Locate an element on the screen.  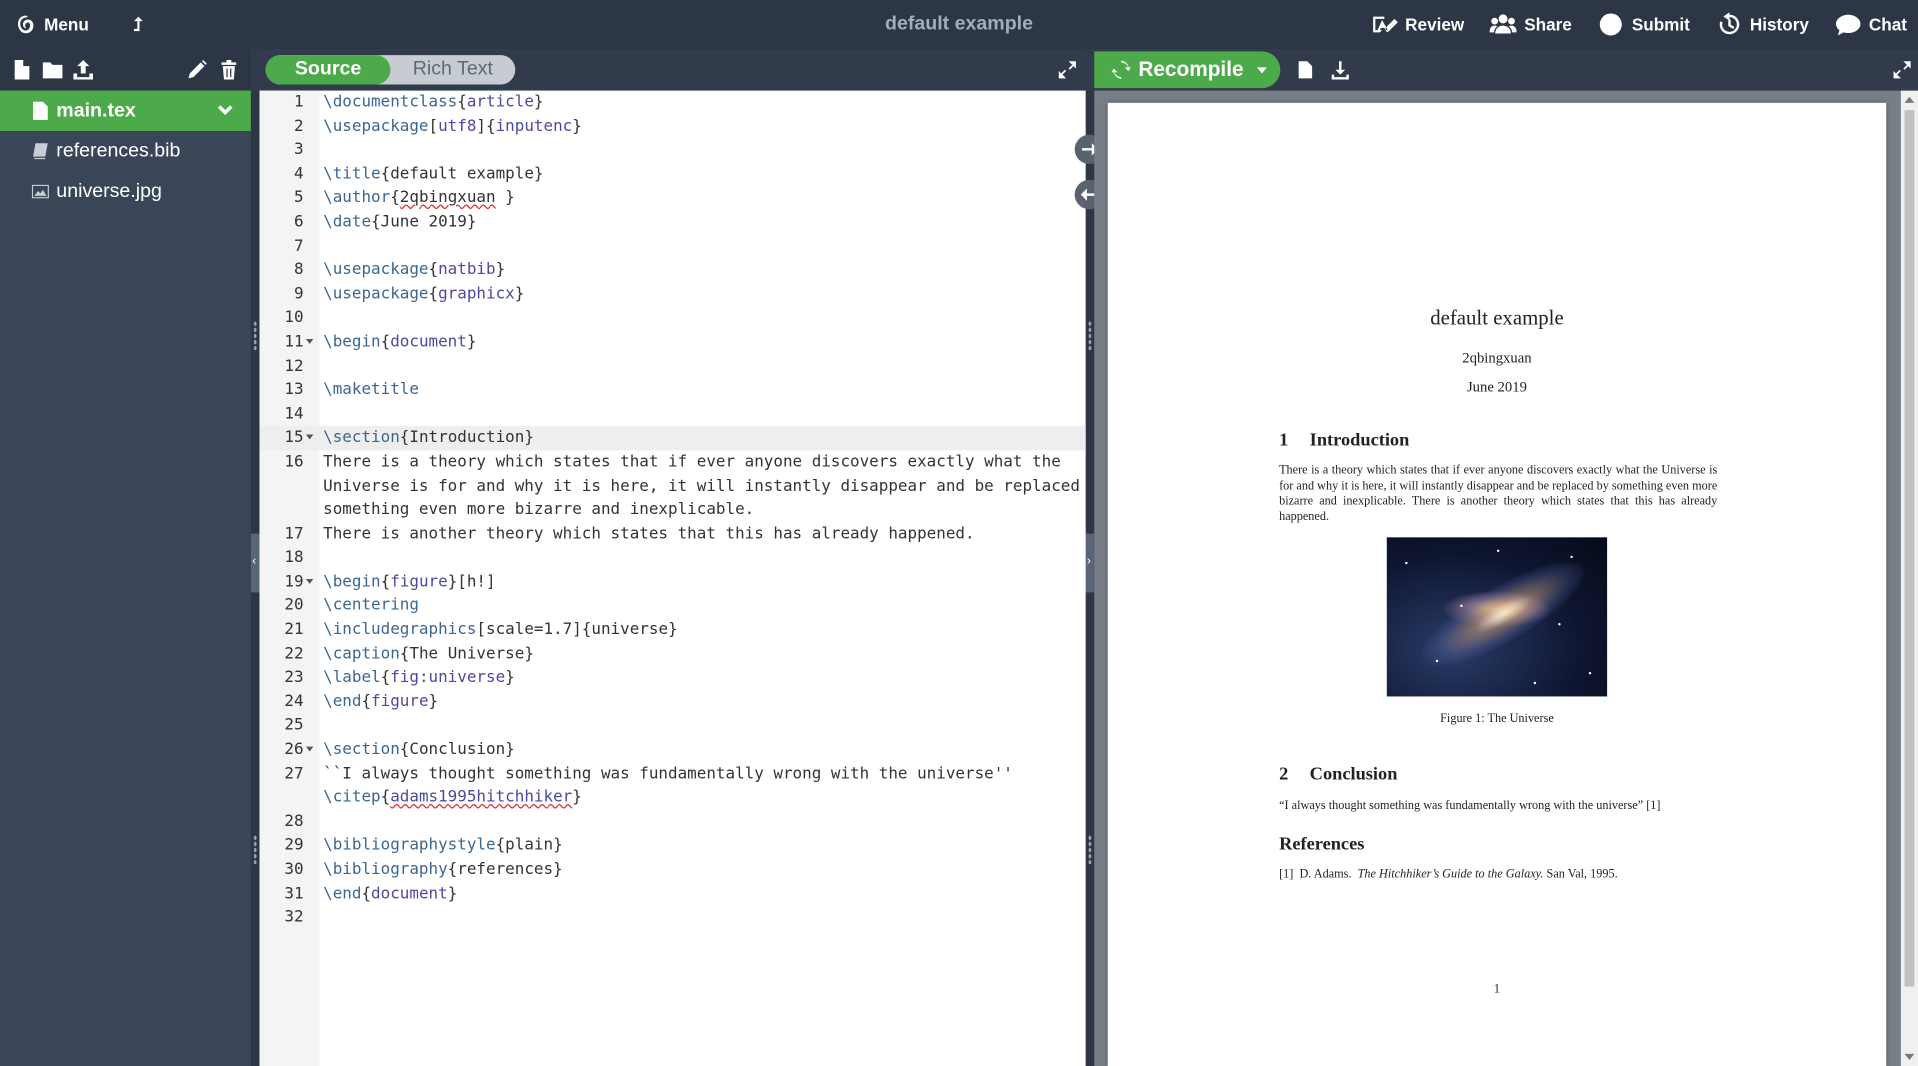
universe-figure-image is located at coordinates (1497, 617).